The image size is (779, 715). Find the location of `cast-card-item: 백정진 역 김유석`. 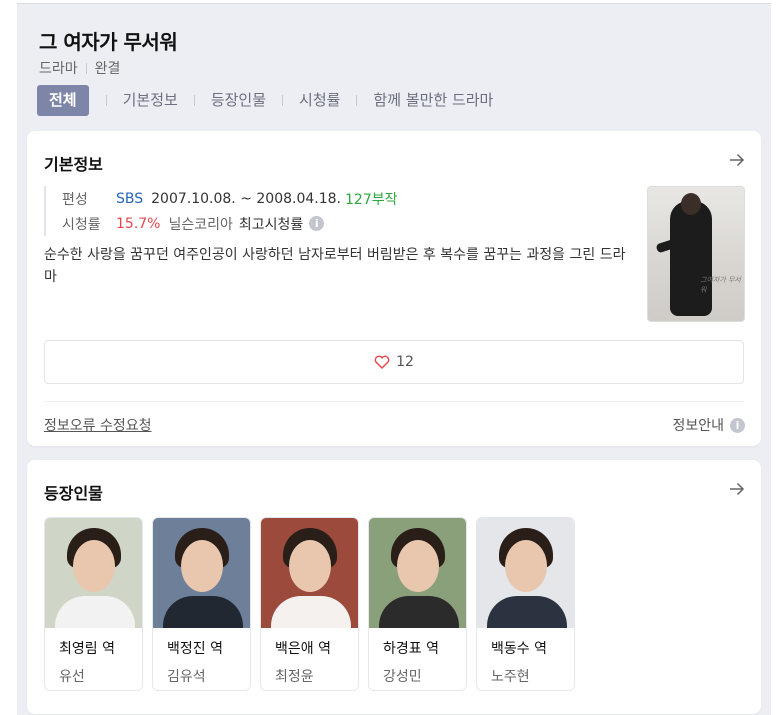

cast-card-item: 백정진 역 김유석 is located at coordinates (201, 604).